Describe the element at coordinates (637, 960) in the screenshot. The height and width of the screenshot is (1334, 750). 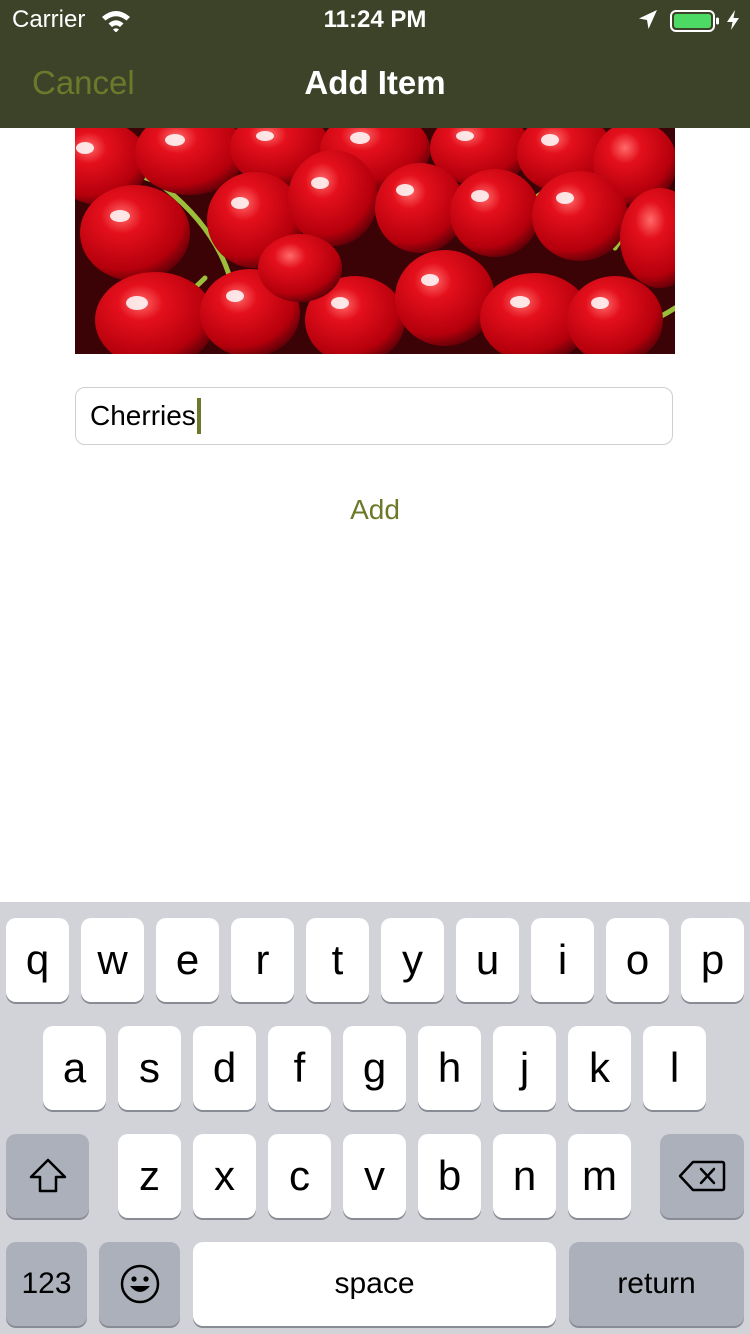
I see `key-o: o` at that location.